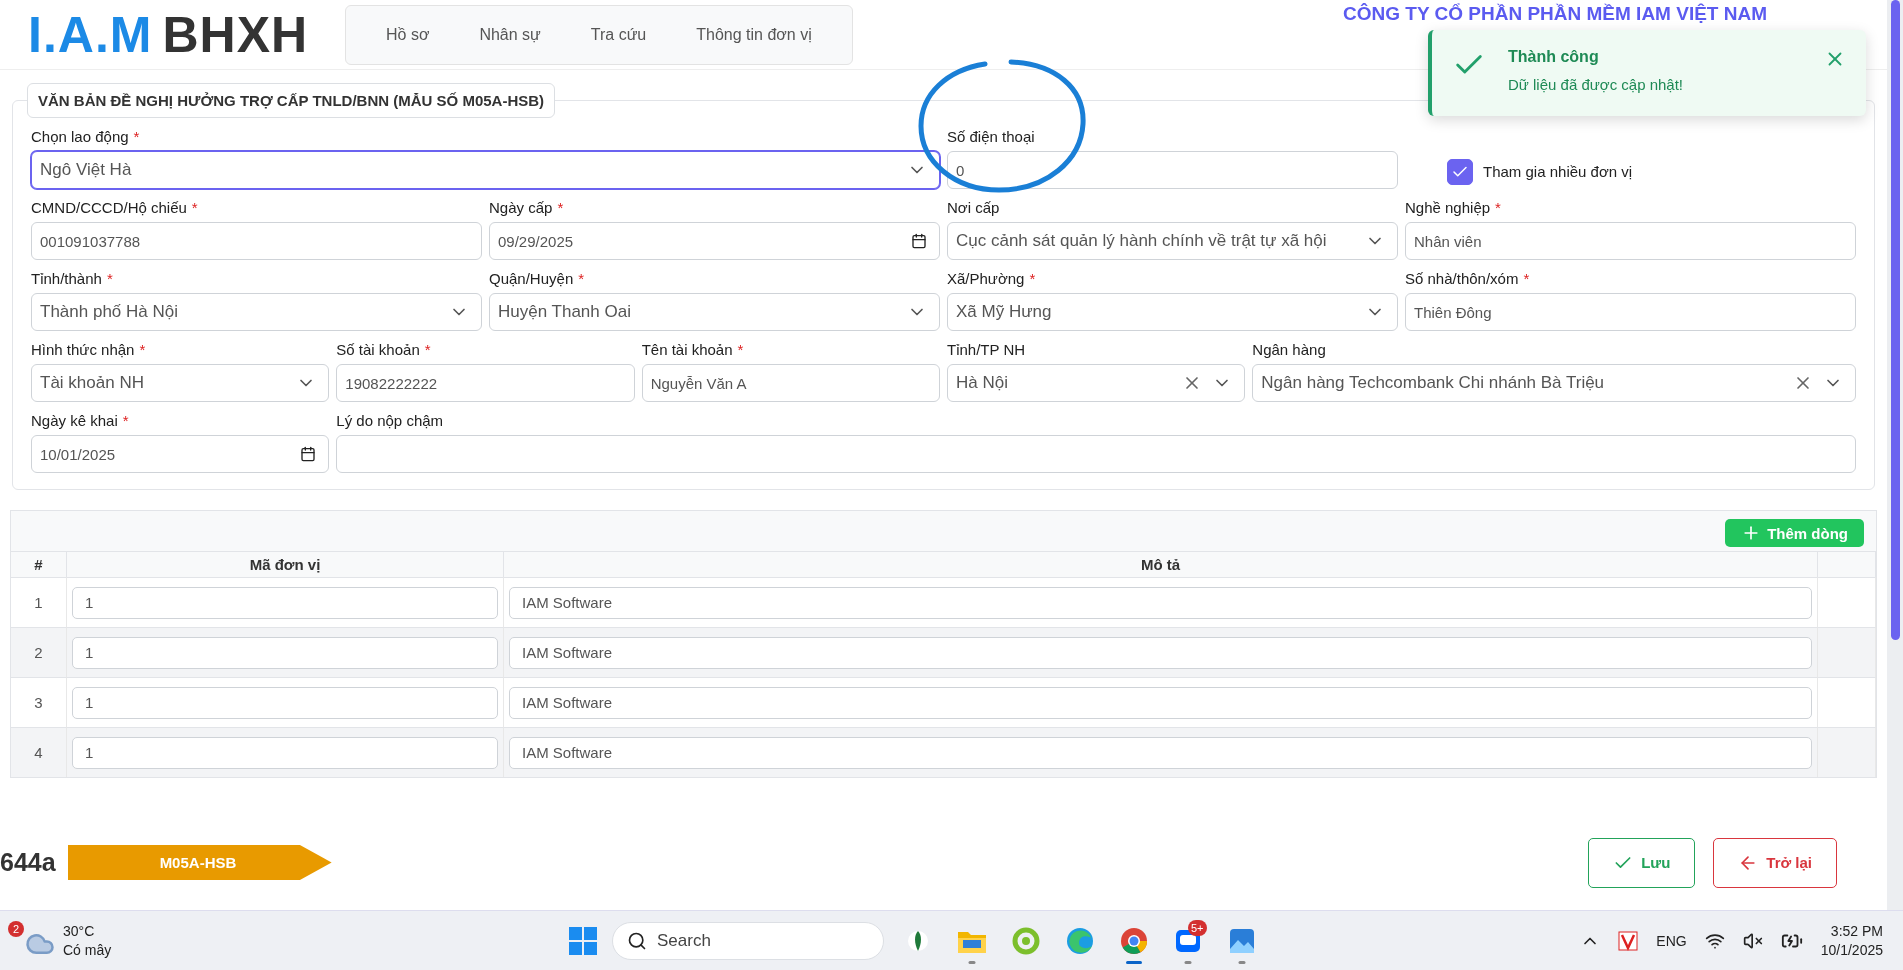 The width and height of the screenshot is (1903, 970). What do you see at coordinates (1289, 349) in the screenshot?
I see `field-label: Ngân hàng` at bounding box center [1289, 349].